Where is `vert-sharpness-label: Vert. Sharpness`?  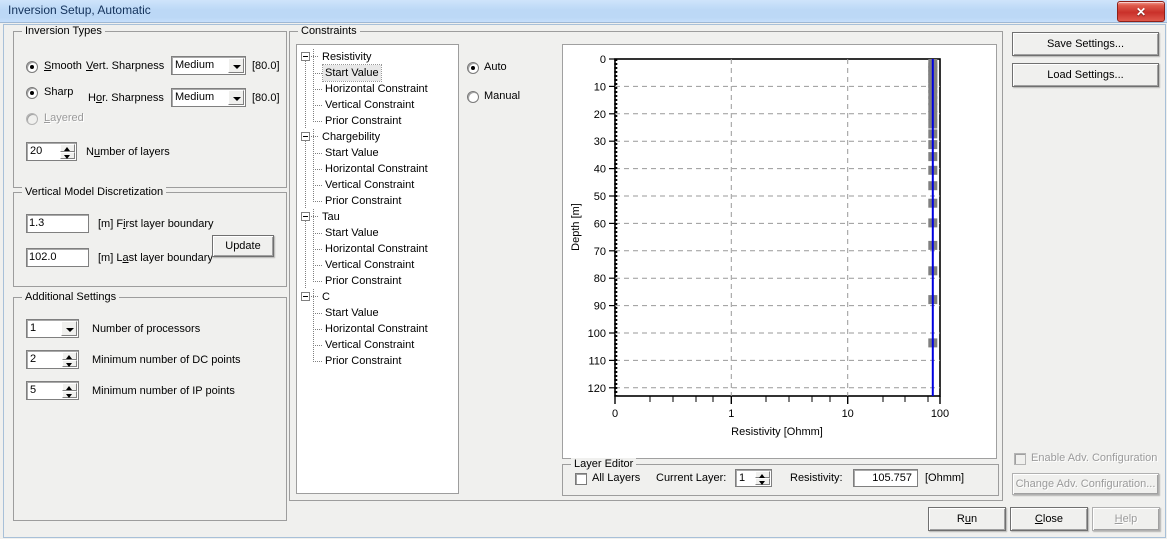 vert-sharpness-label: Vert. Sharpness is located at coordinates (125, 66).